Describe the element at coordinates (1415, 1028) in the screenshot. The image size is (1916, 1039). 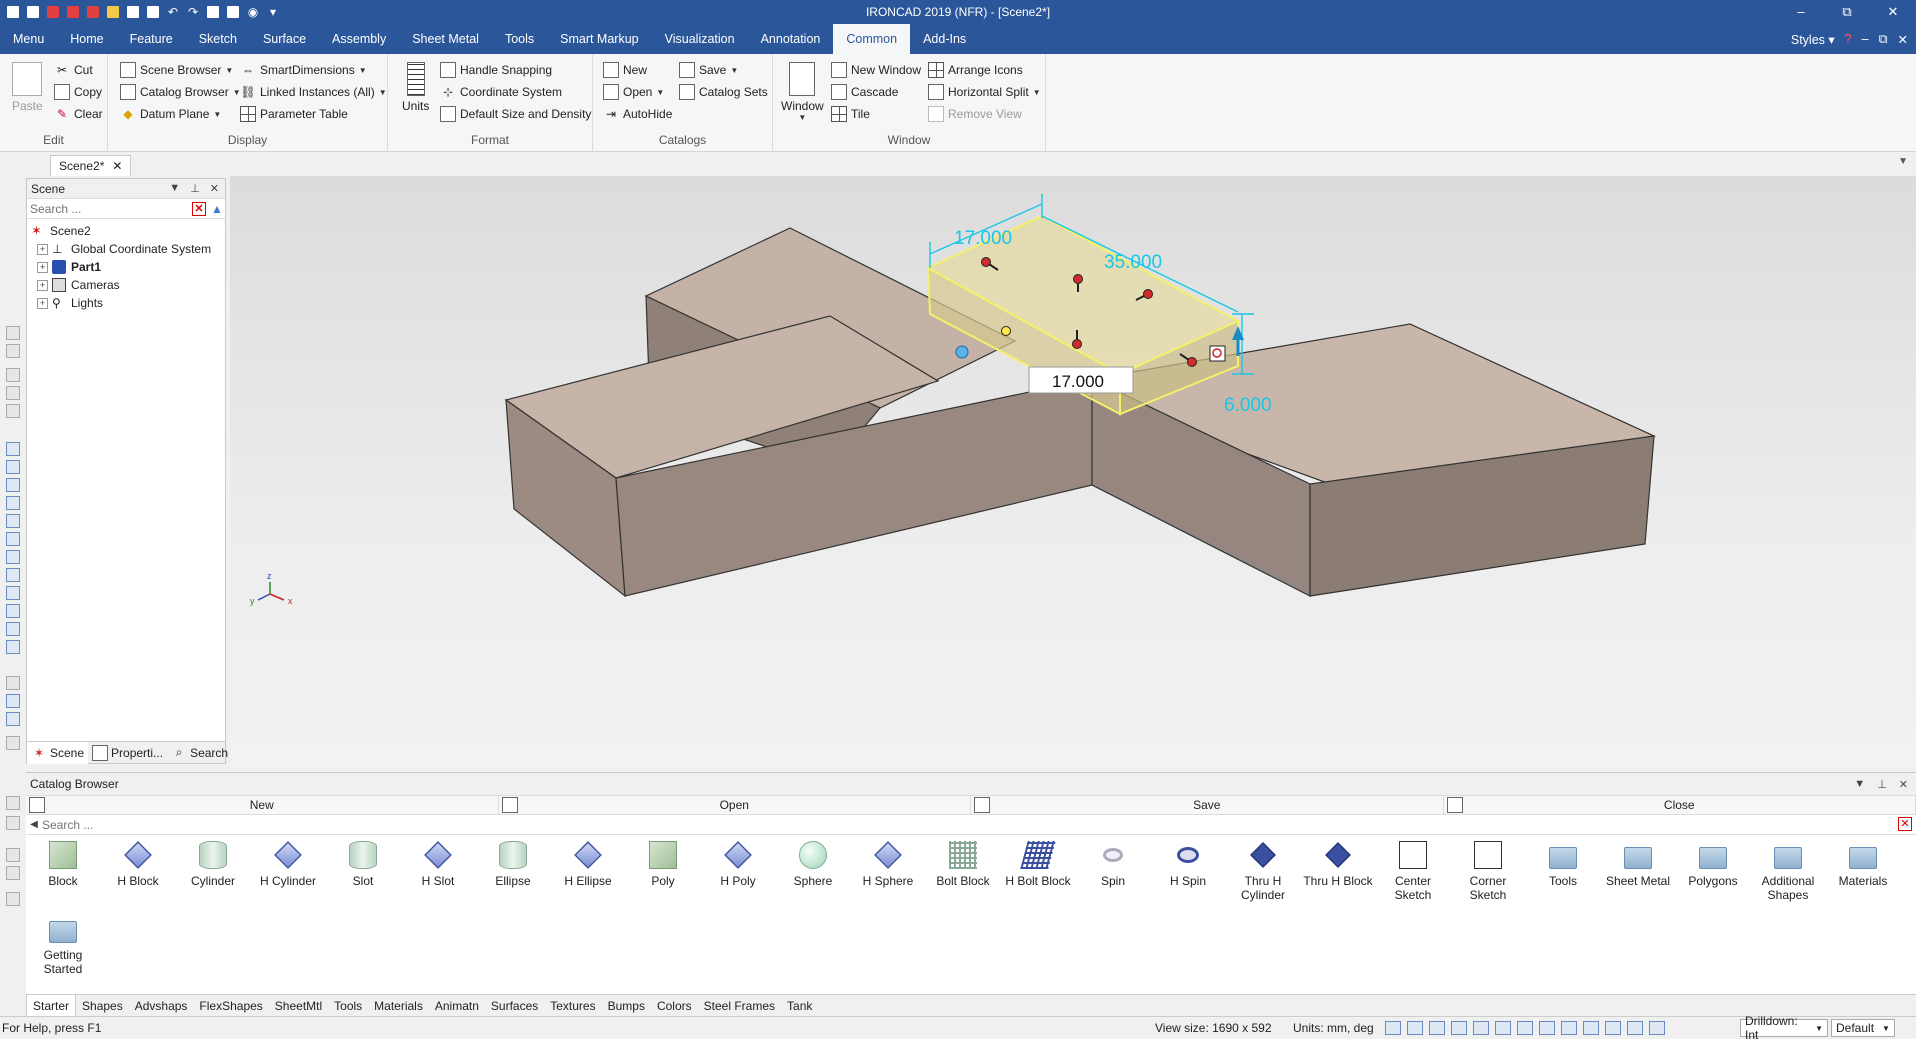
I see `zoom-window-icon` at that location.